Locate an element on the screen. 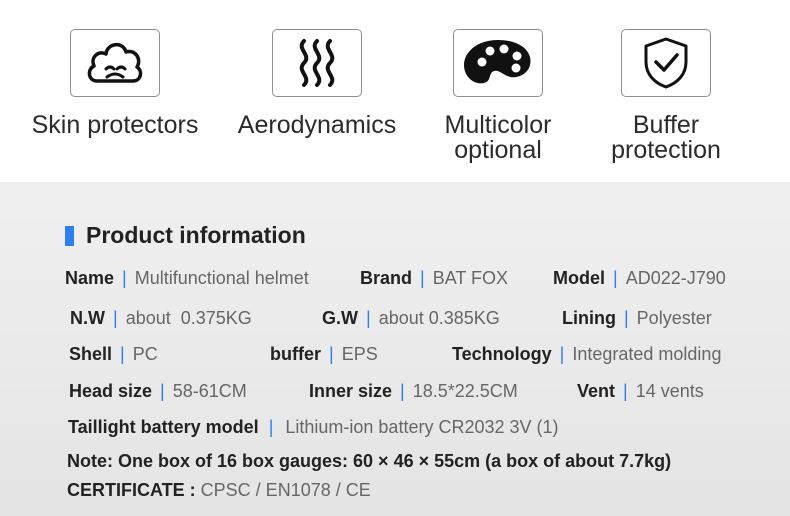 Image resolution: width=790 pixels, height=516 pixels. section-title-text: Product information is located at coordinates (196, 235).